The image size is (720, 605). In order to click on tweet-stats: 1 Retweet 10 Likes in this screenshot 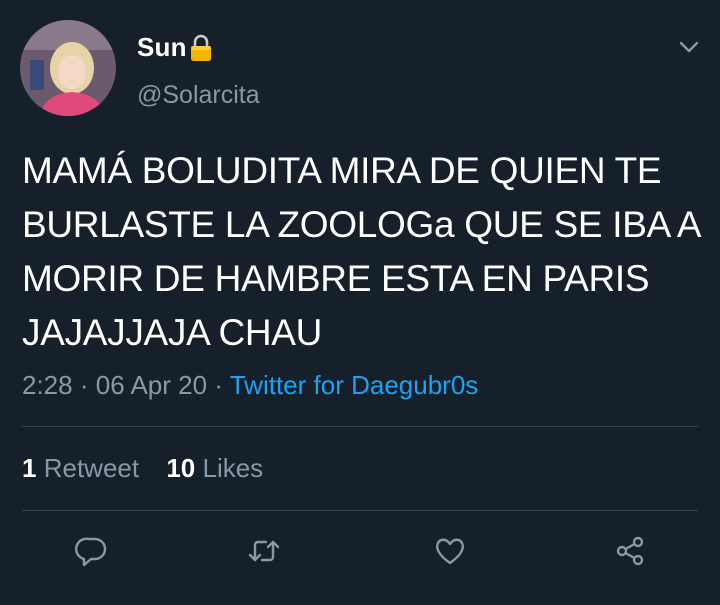, I will do `click(142, 468)`.